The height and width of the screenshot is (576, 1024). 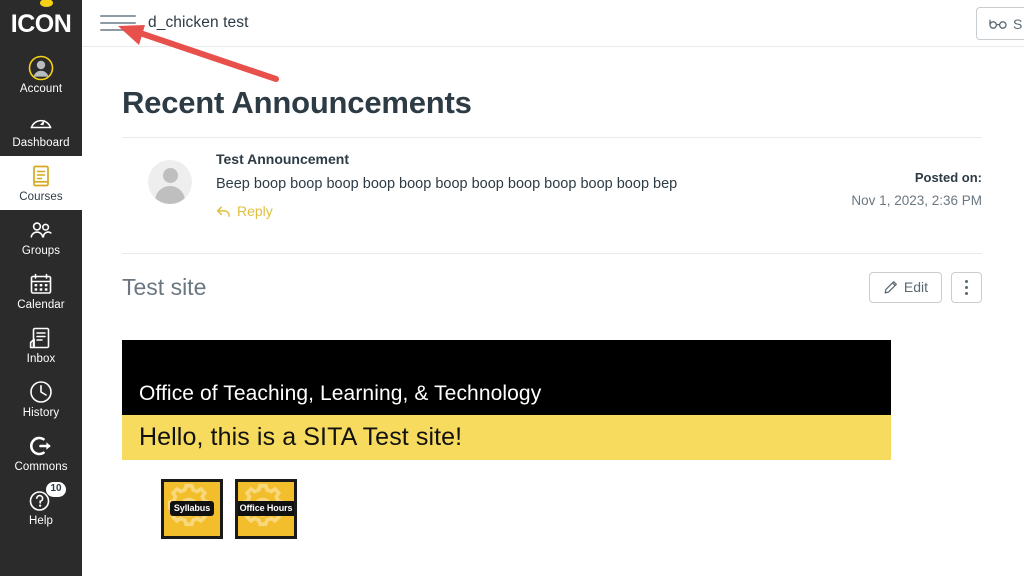 What do you see at coordinates (524, 159) in the screenshot?
I see `announcement-title: Test Announcement` at bounding box center [524, 159].